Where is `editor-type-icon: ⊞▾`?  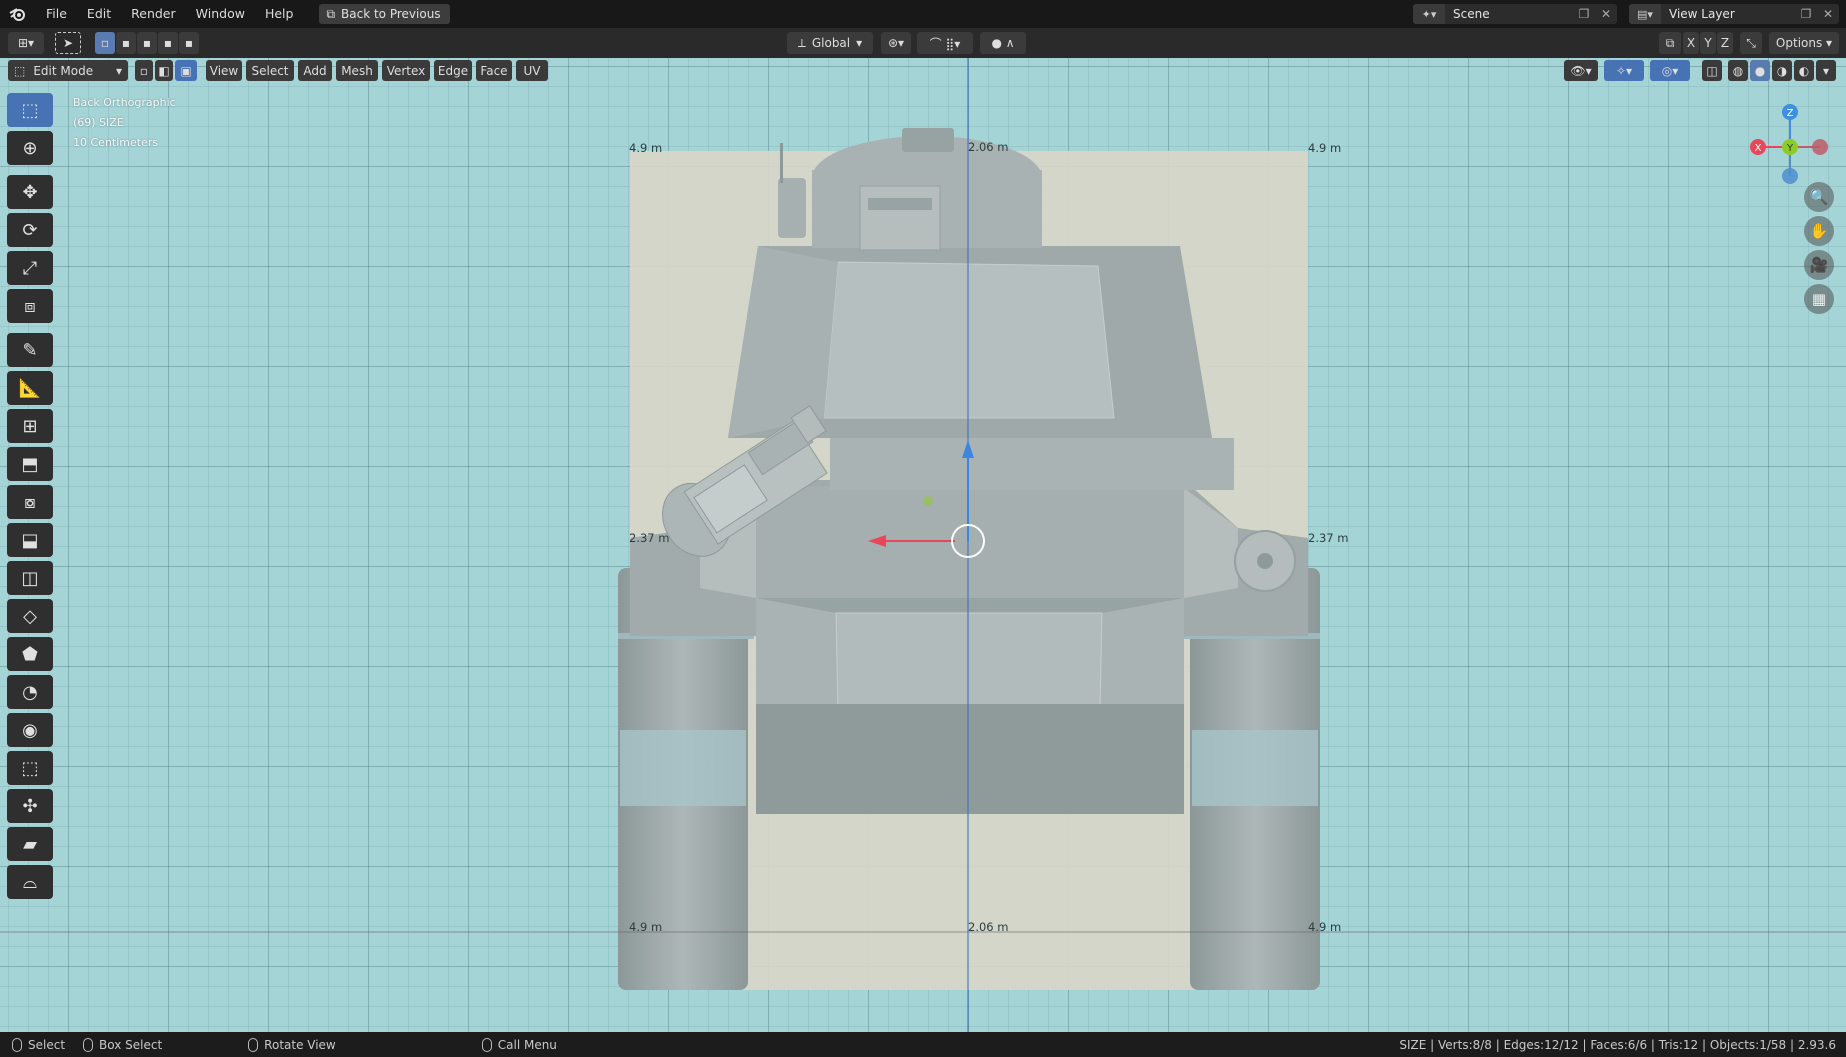
editor-type-icon: ⊞▾ is located at coordinates (26, 43).